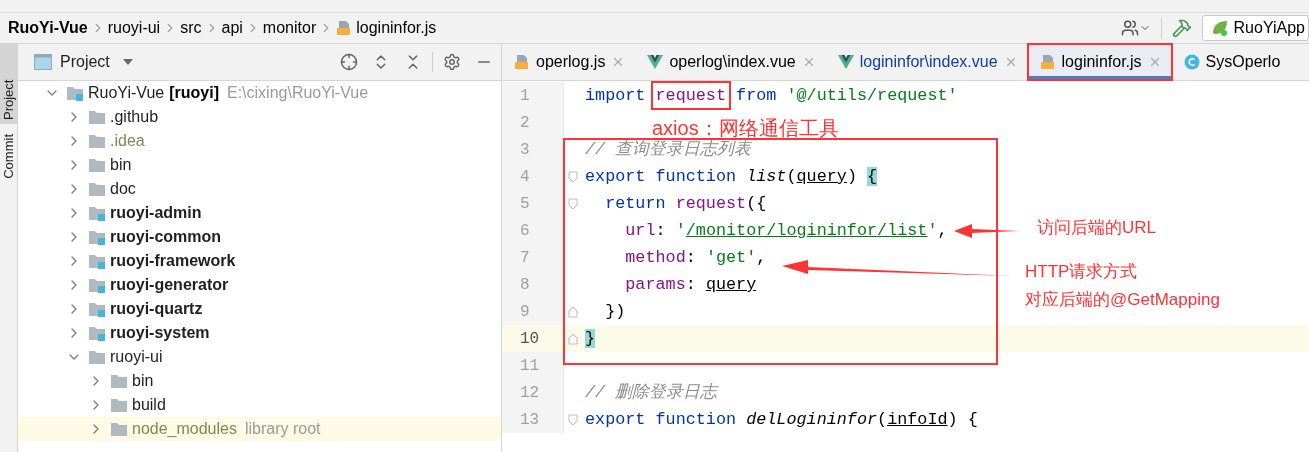  I want to click on code-line: export function delLogininfor(infoId) {, so click(781, 419).